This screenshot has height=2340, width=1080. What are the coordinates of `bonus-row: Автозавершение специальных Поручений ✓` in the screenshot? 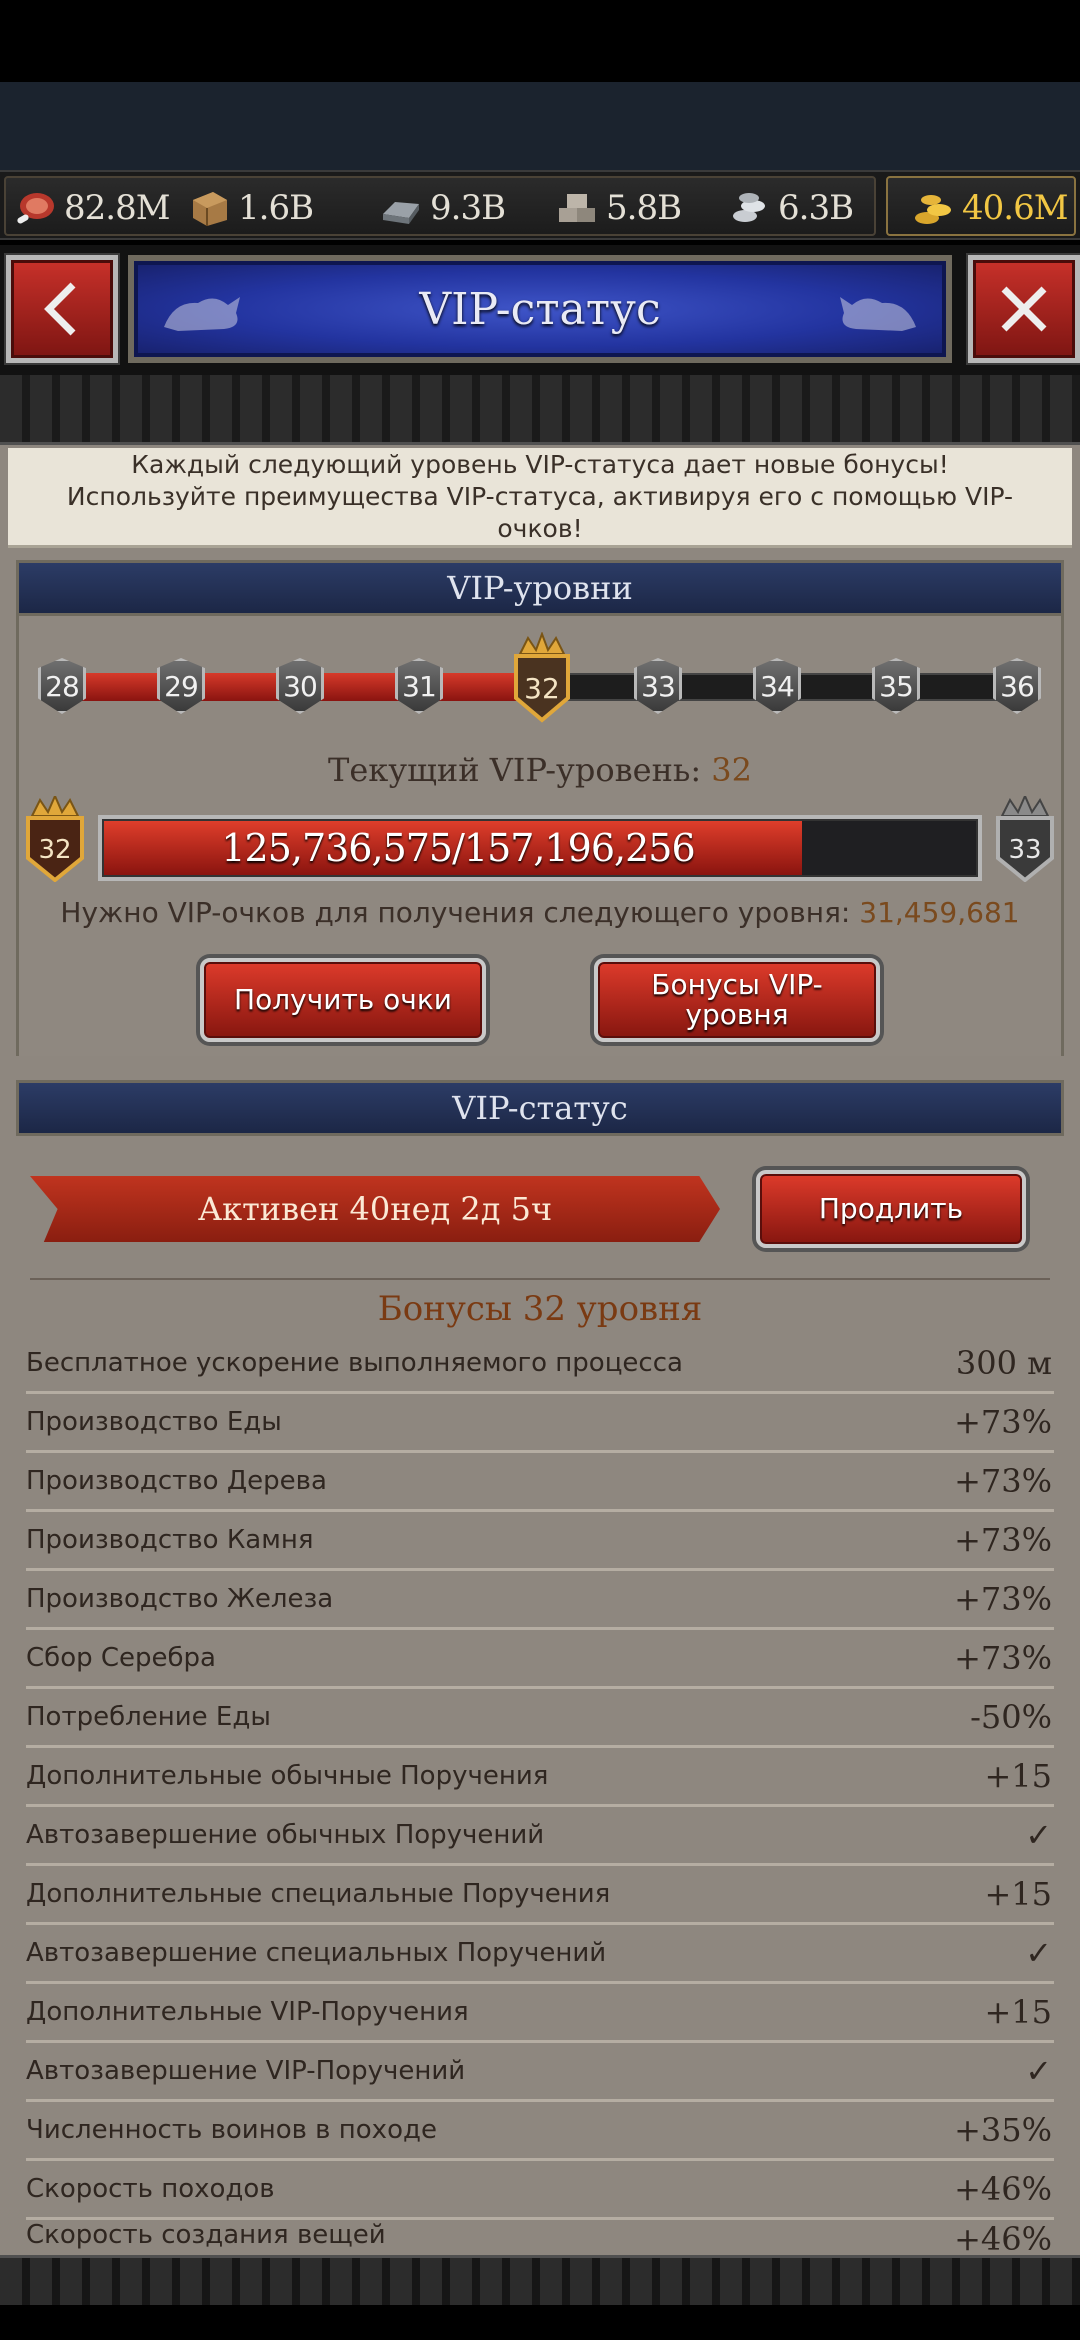 It's located at (540, 1954).